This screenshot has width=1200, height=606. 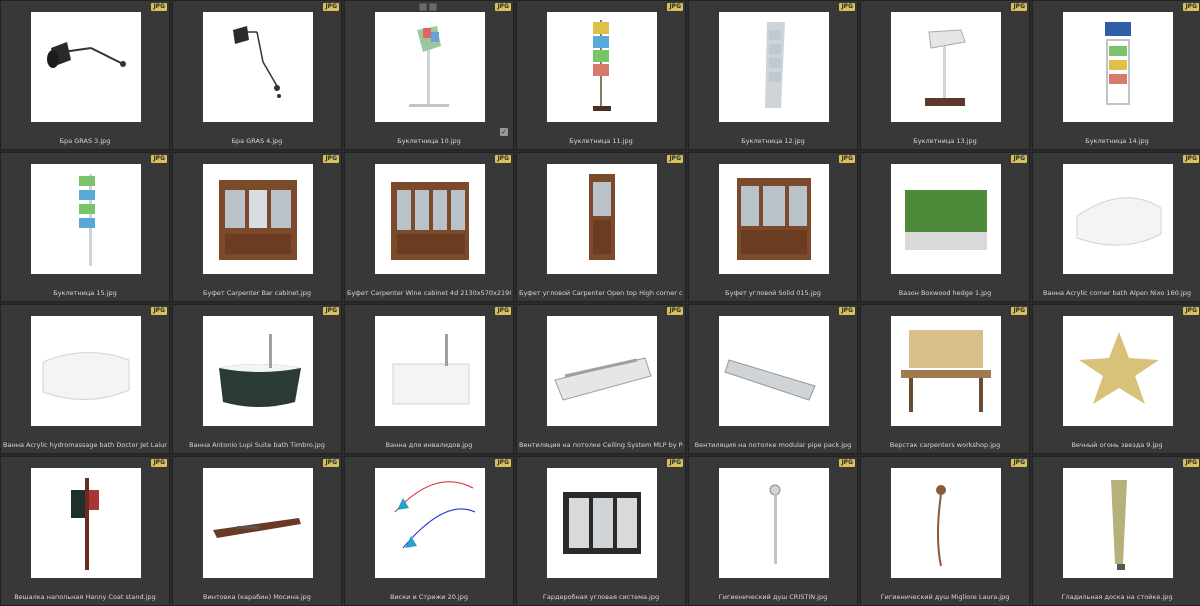 I want to click on thumbnail-tile: JPG ✓ Буклетница 10.jpg, so click(x=429, y=75).